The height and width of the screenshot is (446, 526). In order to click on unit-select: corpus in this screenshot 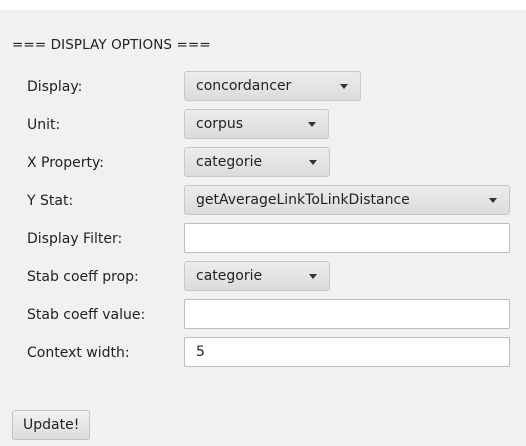, I will do `click(256, 124)`.